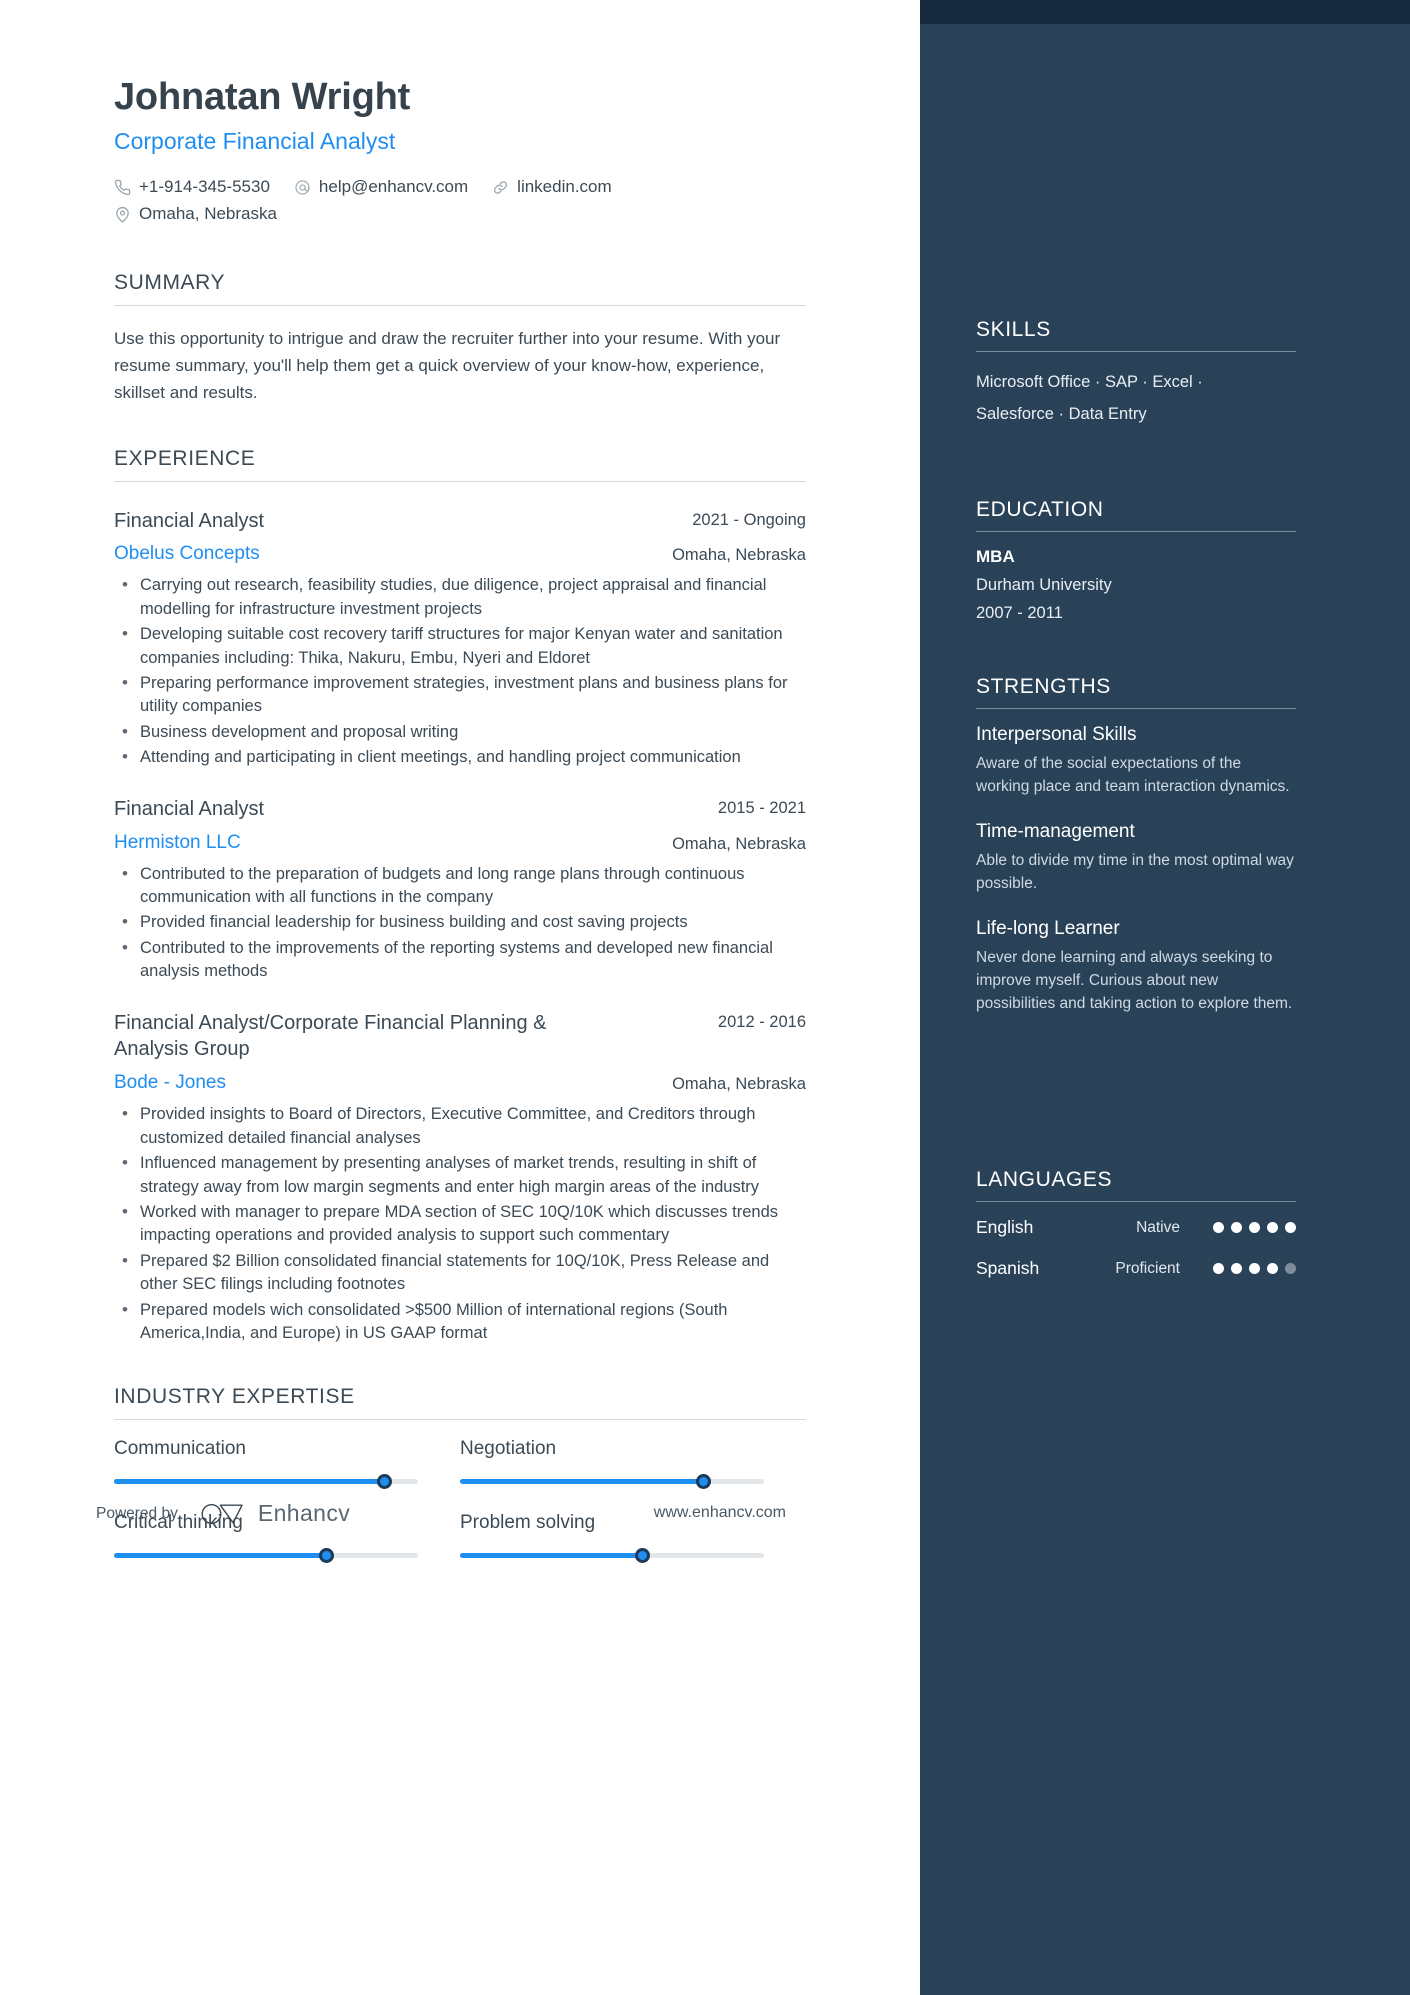  Describe the element at coordinates (761, 807) in the screenshot. I see `job-dates: 2015 - 2021` at that location.